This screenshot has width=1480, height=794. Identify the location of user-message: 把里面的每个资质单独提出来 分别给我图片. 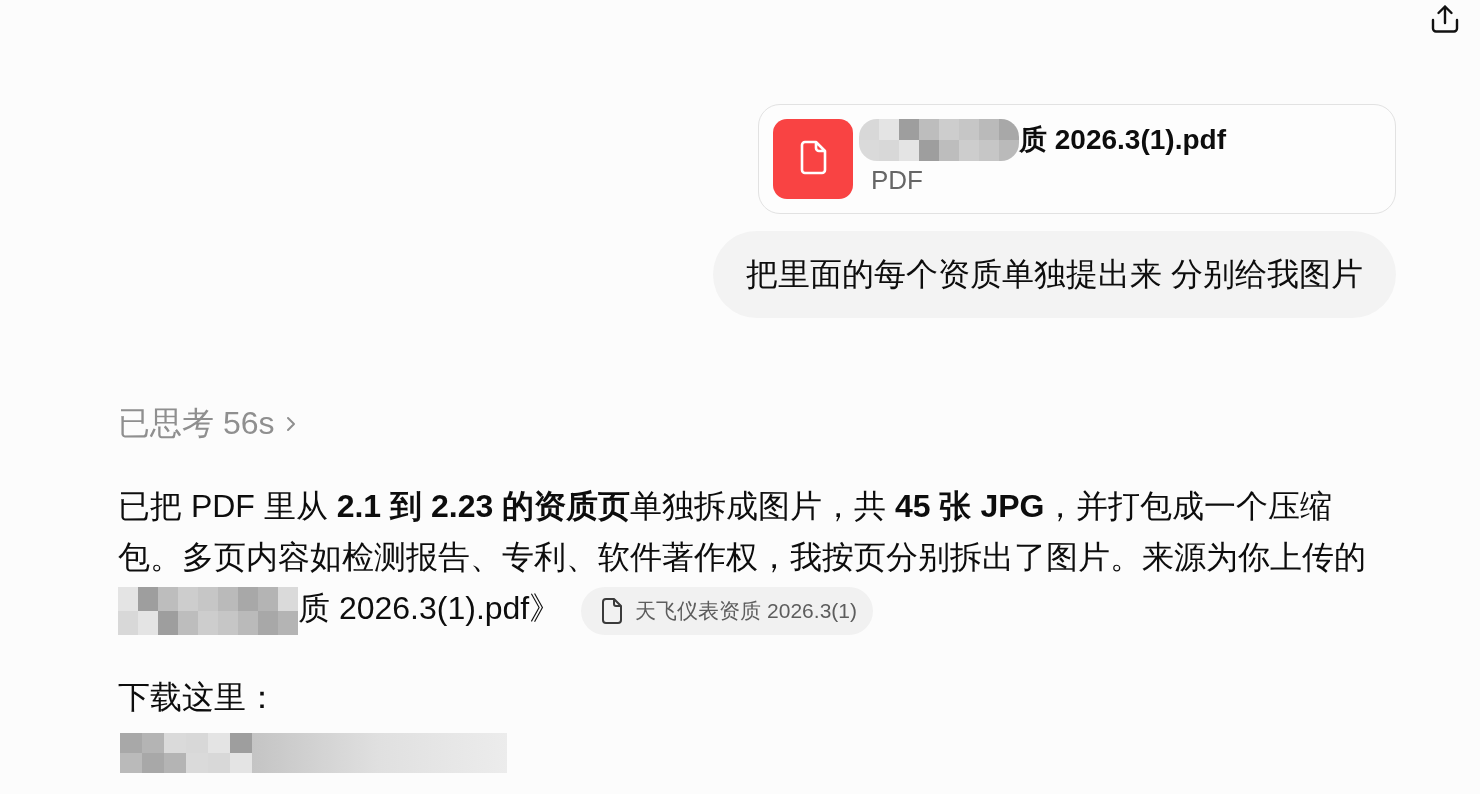
(1054, 274).